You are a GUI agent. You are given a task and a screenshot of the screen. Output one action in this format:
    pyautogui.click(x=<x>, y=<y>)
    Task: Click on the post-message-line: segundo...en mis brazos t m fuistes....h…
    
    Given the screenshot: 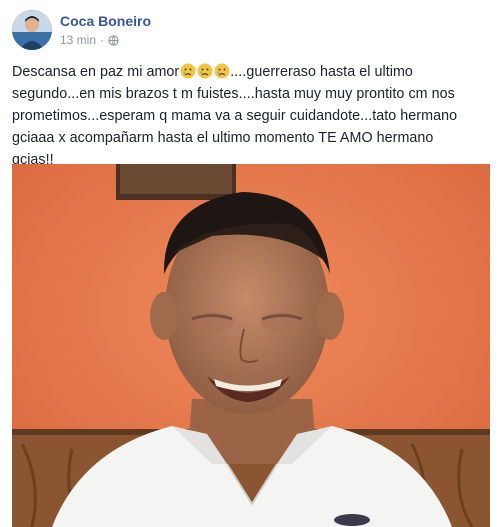 What is the action you would take?
    pyautogui.click(x=233, y=94)
    